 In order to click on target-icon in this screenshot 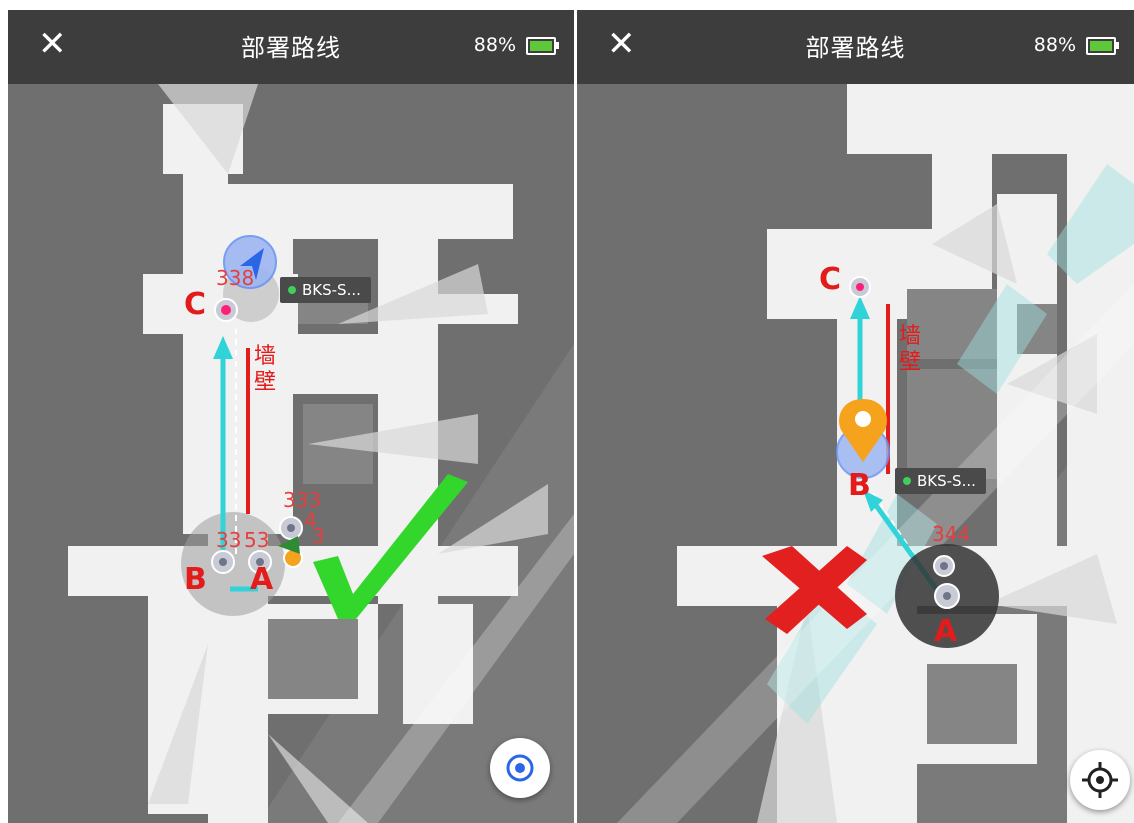, I will do `click(520, 768)`.